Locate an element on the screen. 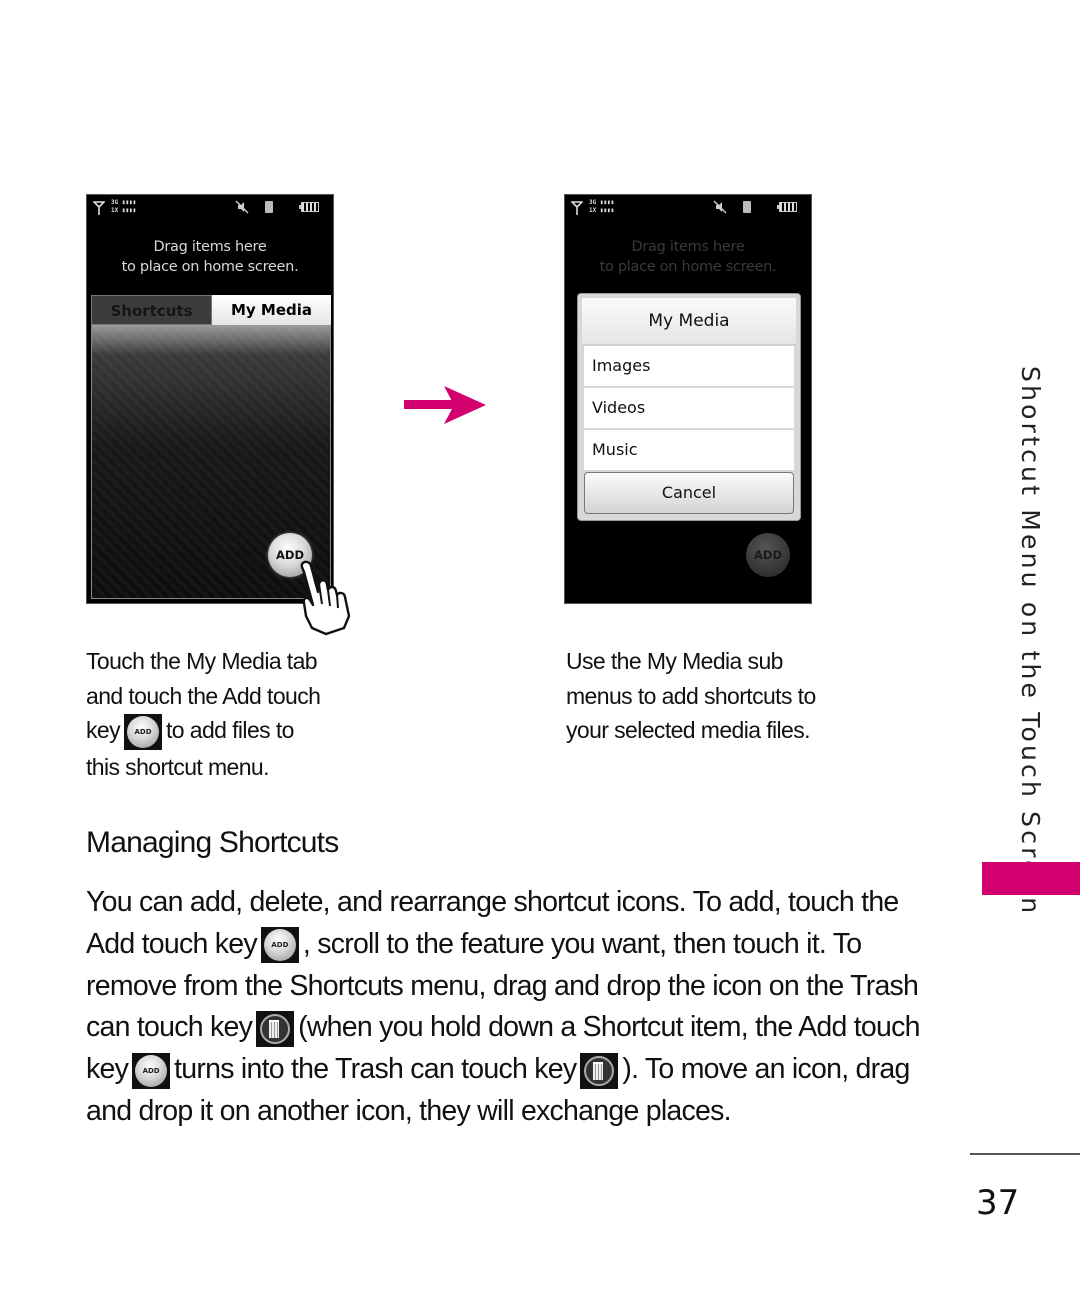 This screenshot has height=1295, width=1080. arrow-right-icon is located at coordinates (445, 405).